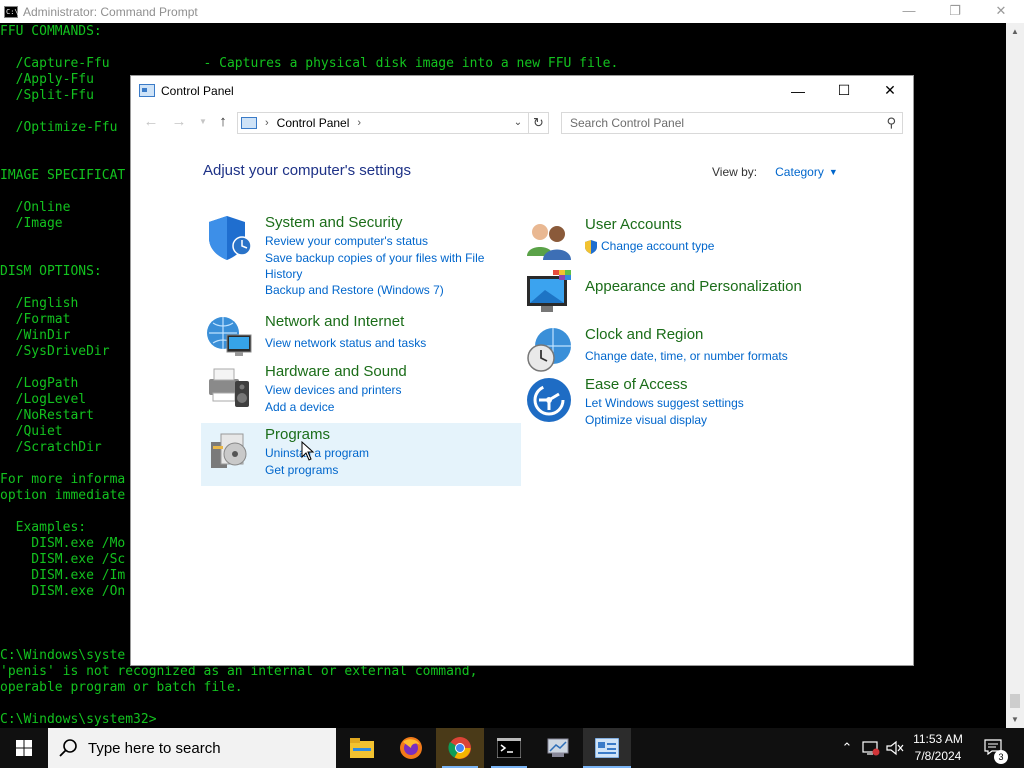 The image size is (1024, 768). Describe the element at coordinates (844, 90) in the screenshot. I see `cp-maximize-button: ☐` at that location.